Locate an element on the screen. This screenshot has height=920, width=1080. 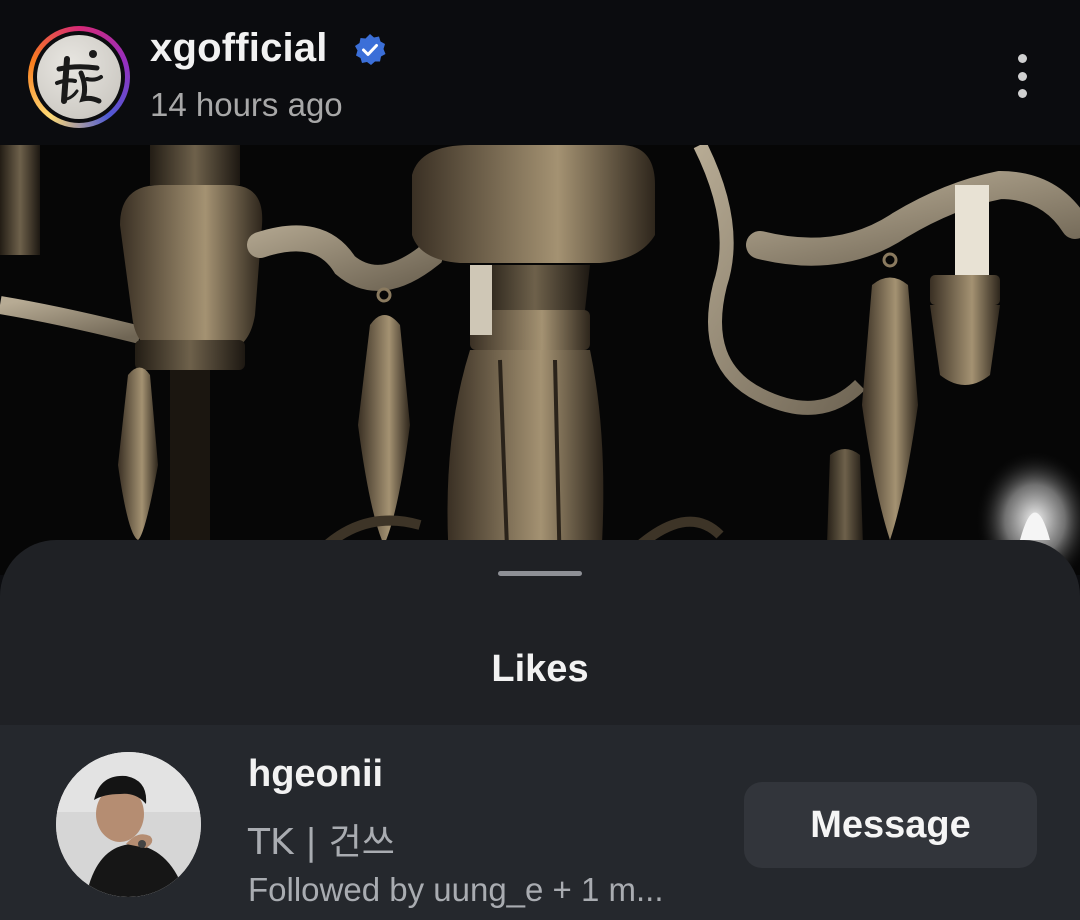
drag-handle is located at coordinates (540, 573).